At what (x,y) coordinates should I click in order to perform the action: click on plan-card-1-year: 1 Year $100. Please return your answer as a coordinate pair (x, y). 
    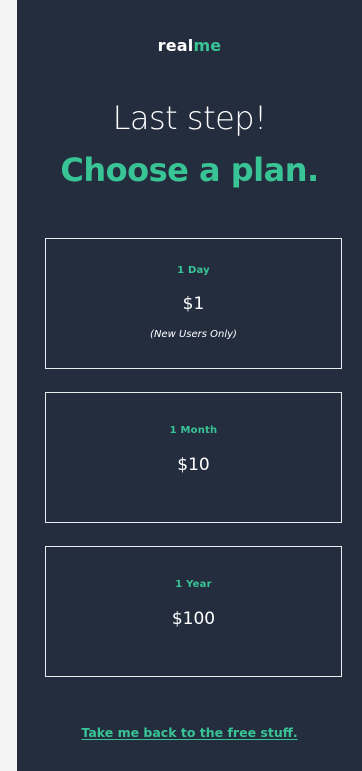
    Looking at the image, I should click on (193, 611).